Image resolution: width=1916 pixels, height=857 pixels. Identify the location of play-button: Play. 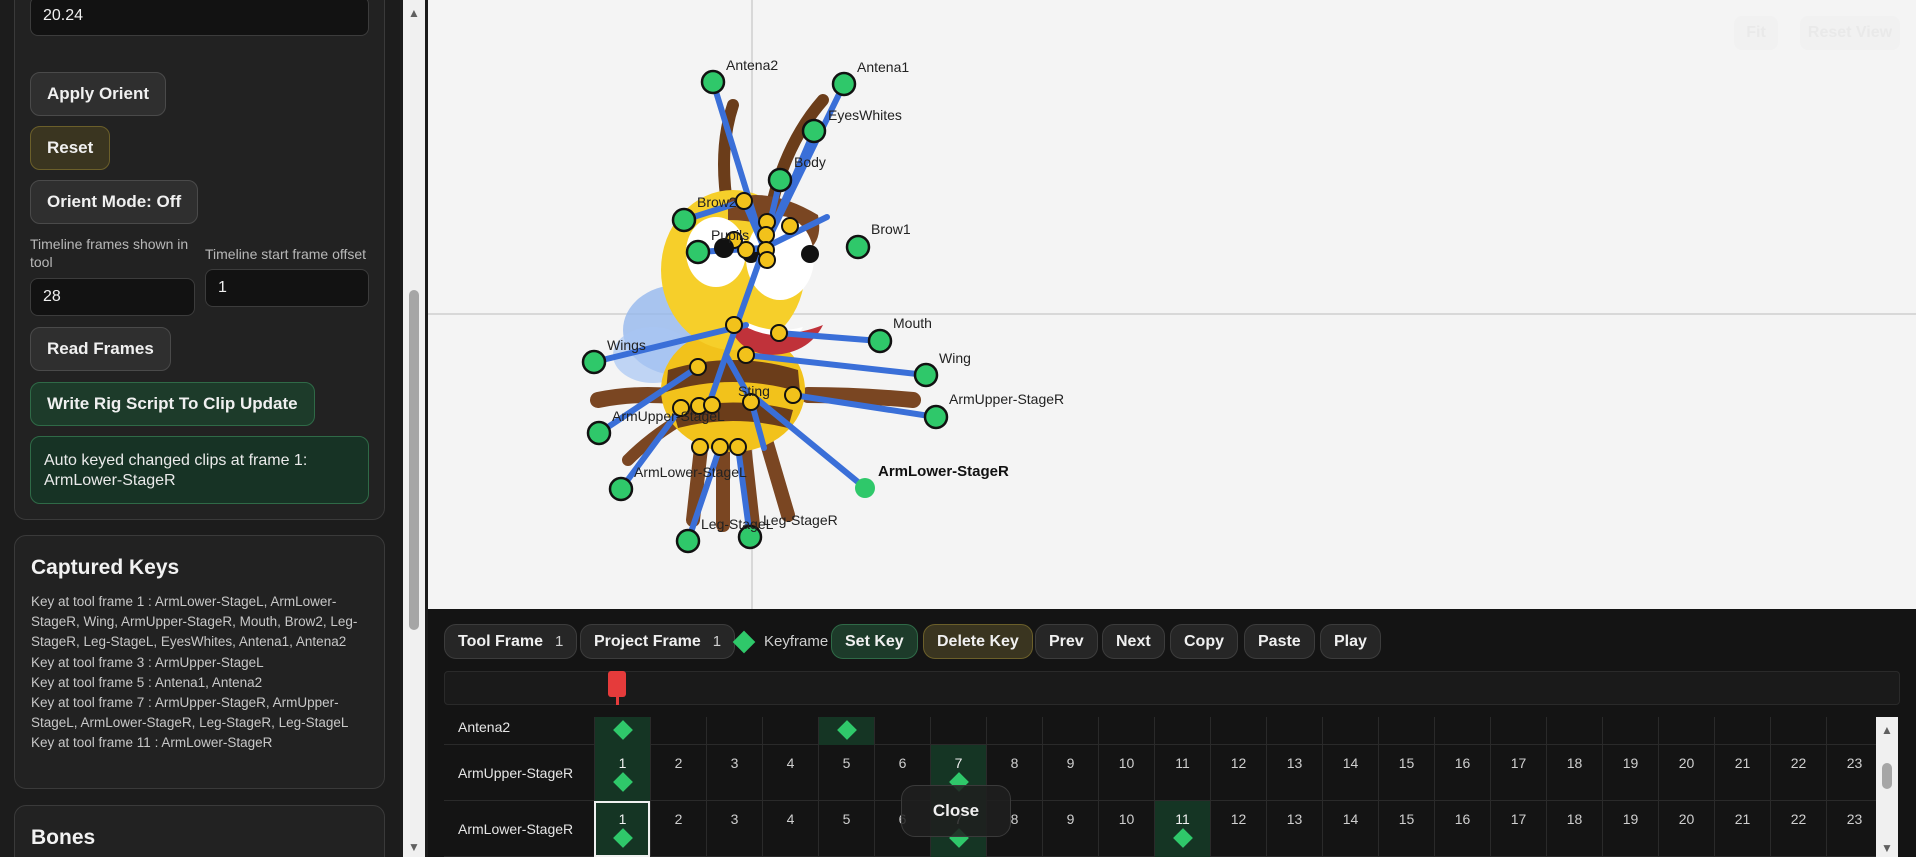
(1350, 641).